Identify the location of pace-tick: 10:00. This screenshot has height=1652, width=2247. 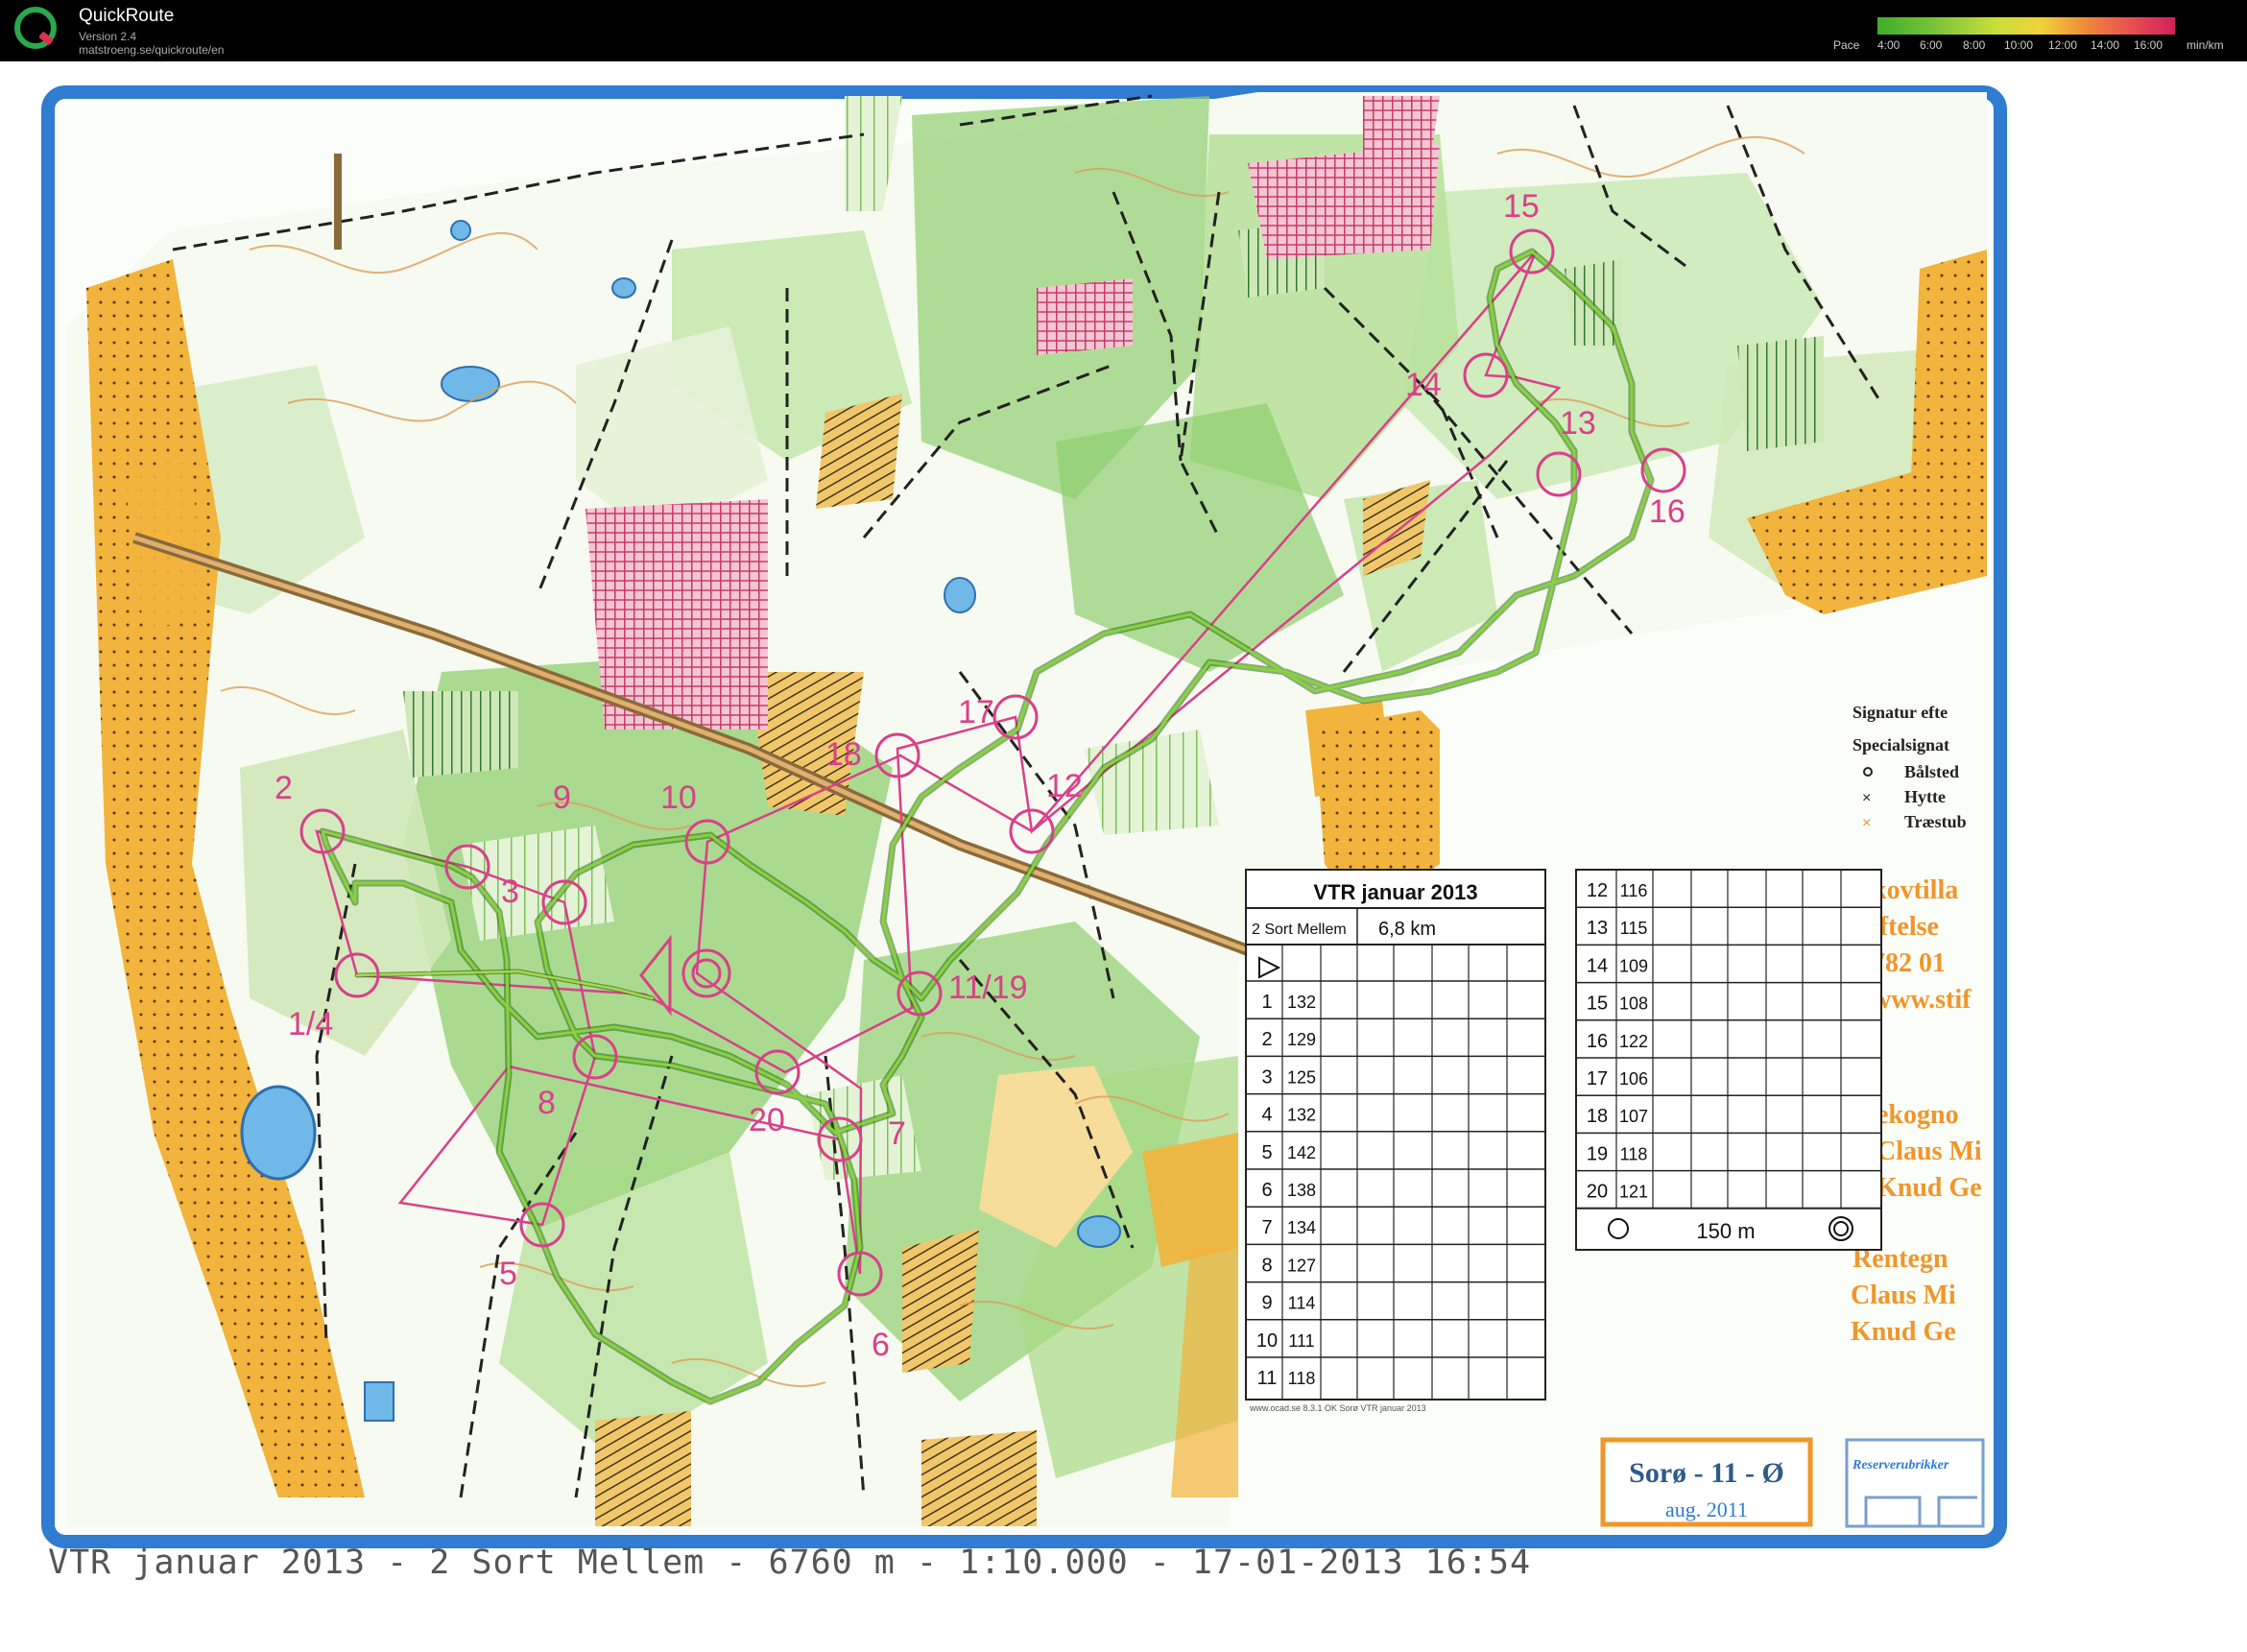
(2019, 45).